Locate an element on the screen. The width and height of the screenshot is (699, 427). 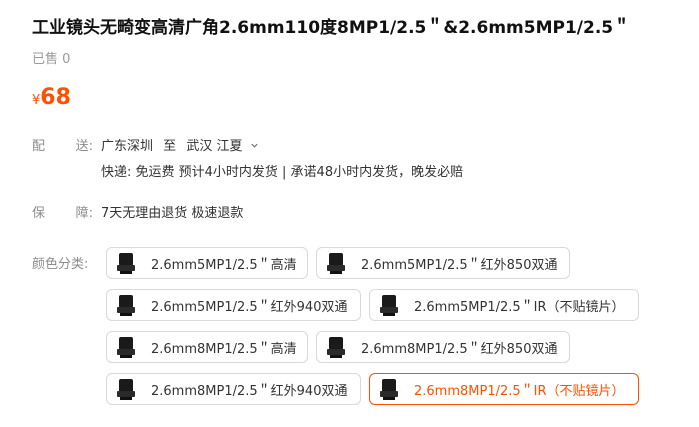
destination-text: 武汉 江夏 is located at coordinates (214, 146).